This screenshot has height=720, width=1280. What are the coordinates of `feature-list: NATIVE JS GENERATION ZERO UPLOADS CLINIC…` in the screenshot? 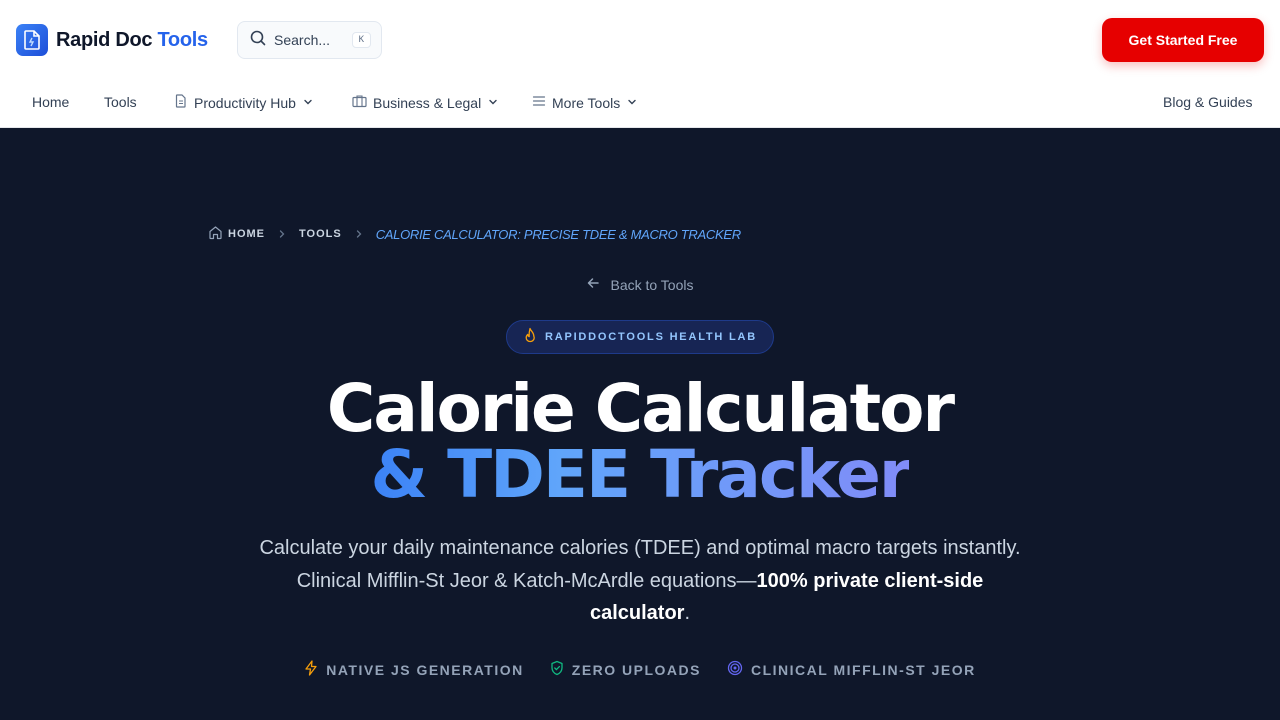 It's located at (640, 669).